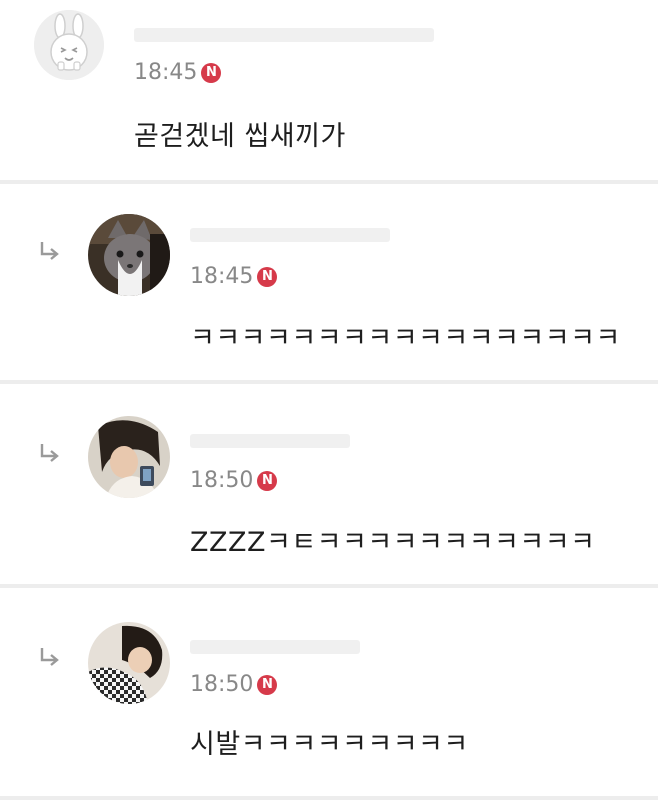  What do you see at coordinates (240, 136) in the screenshot?
I see `comment-text: 곧걷겠네 씹새끼가` at bounding box center [240, 136].